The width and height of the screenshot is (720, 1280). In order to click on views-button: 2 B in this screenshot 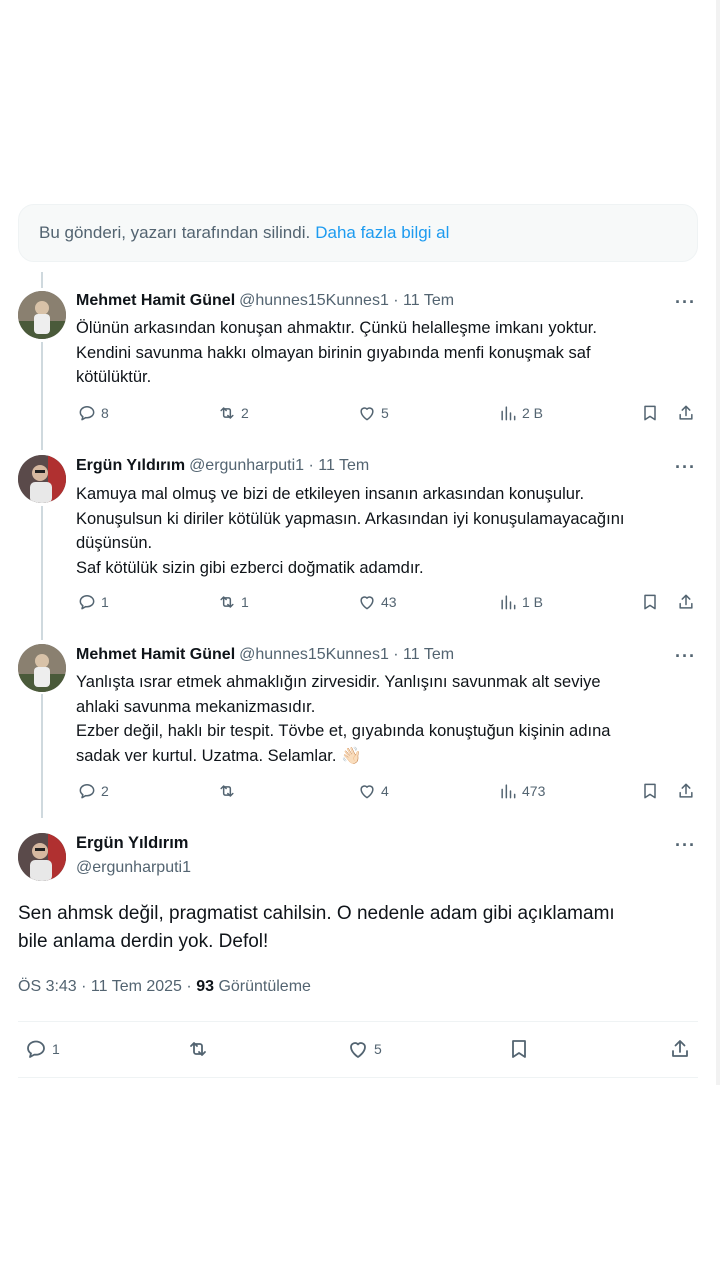, I will do `click(520, 413)`.